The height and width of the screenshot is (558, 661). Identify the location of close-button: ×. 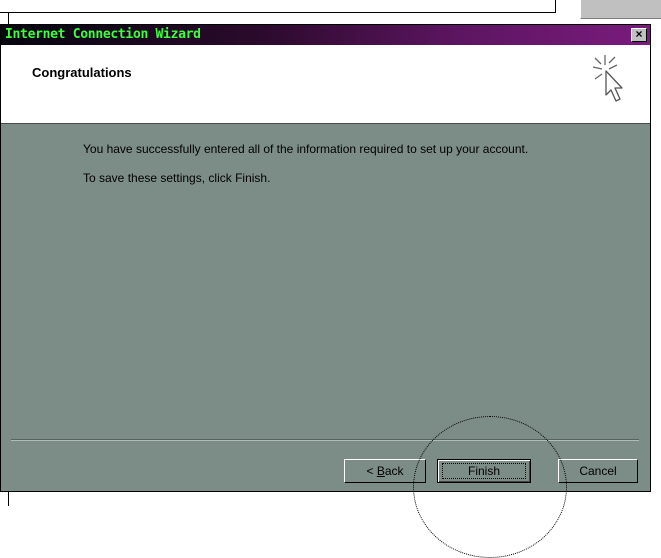
(639, 35).